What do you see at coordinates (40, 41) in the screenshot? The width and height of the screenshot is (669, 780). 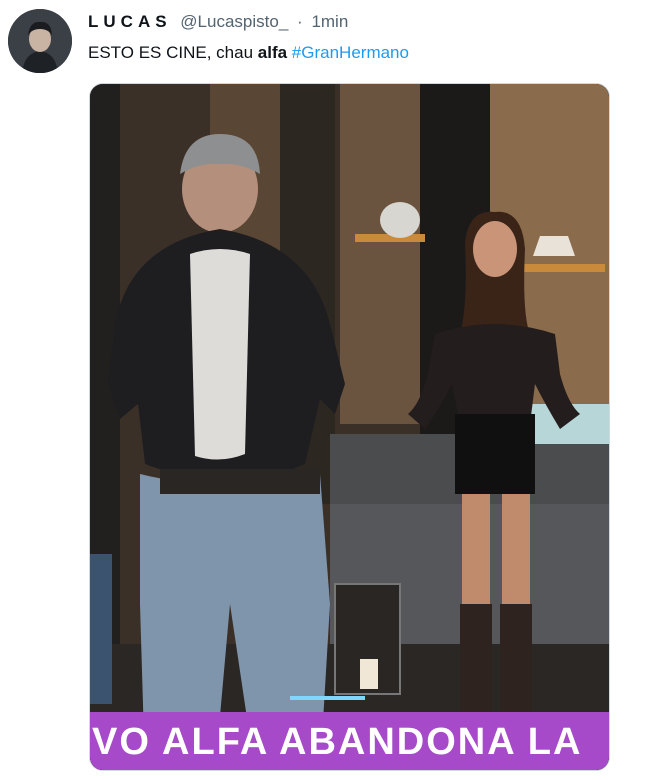 I see `avatar` at bounding box center [40, 41].